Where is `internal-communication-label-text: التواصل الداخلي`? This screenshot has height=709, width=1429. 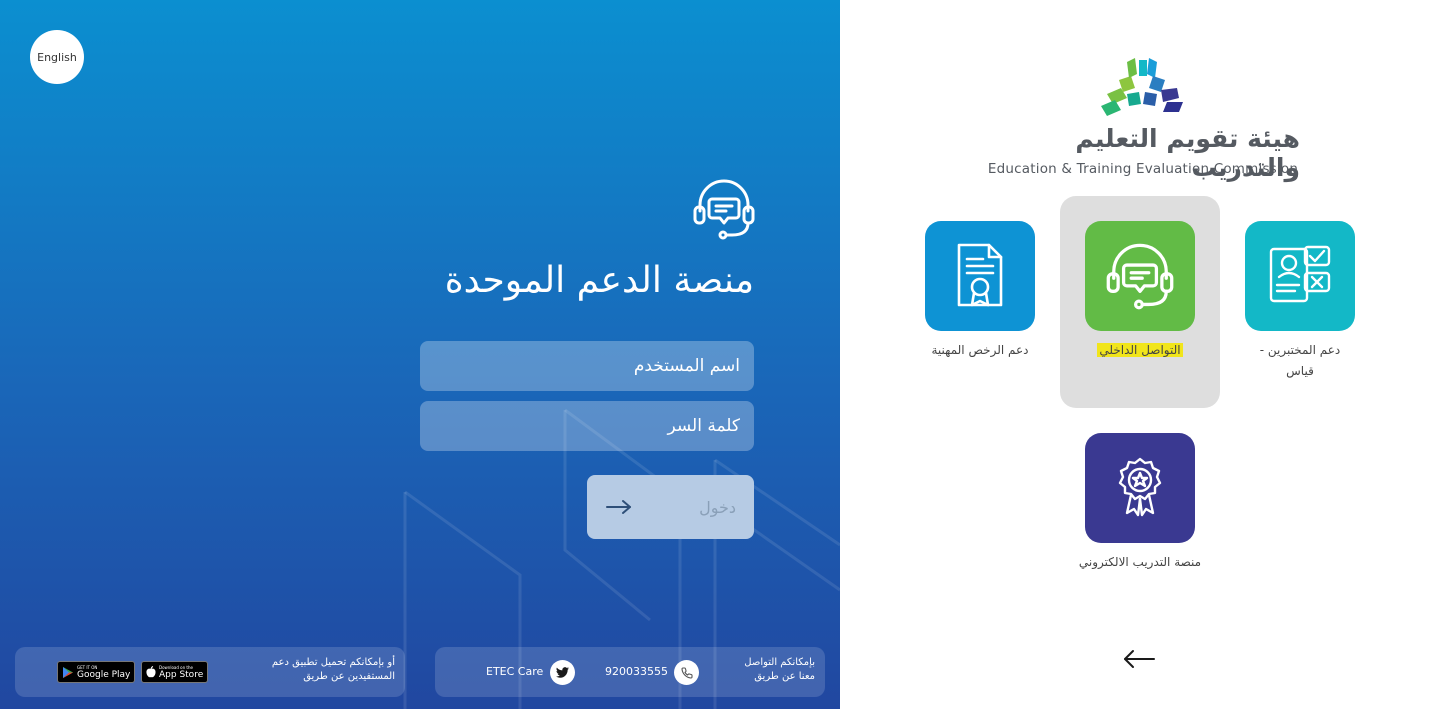 internal-communication-label-text: التواصل الداخلي is located at coordinates (1140, 350).